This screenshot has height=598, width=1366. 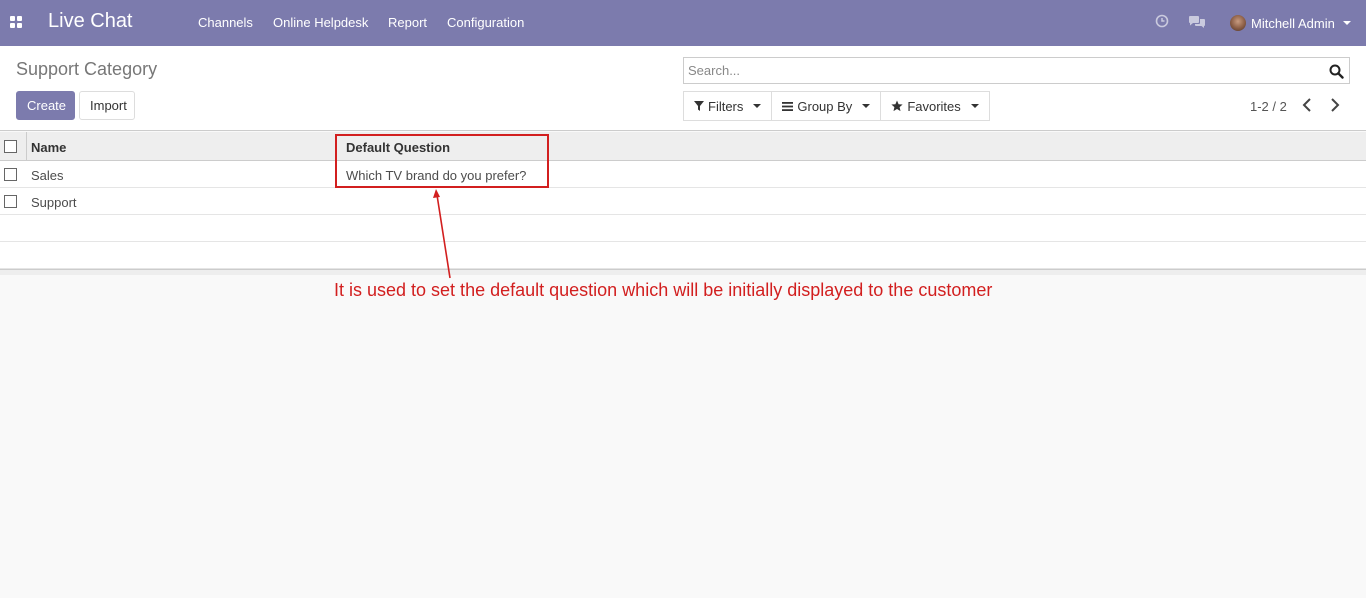 I want to click on clock-icon, so click(x=1162, y=22).